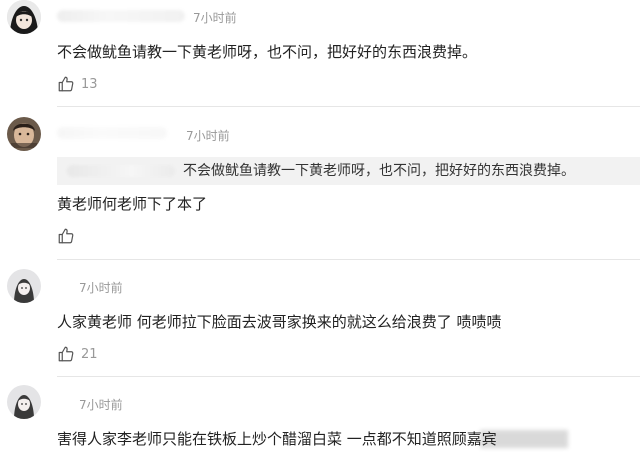 The width and height of the screenshot is (640, 453). I want to click on comment-text: 害得人家李老师只能在铁板上炒个醋溜白菜 一点都不知道照顾嘉宾, so click(277, 439).